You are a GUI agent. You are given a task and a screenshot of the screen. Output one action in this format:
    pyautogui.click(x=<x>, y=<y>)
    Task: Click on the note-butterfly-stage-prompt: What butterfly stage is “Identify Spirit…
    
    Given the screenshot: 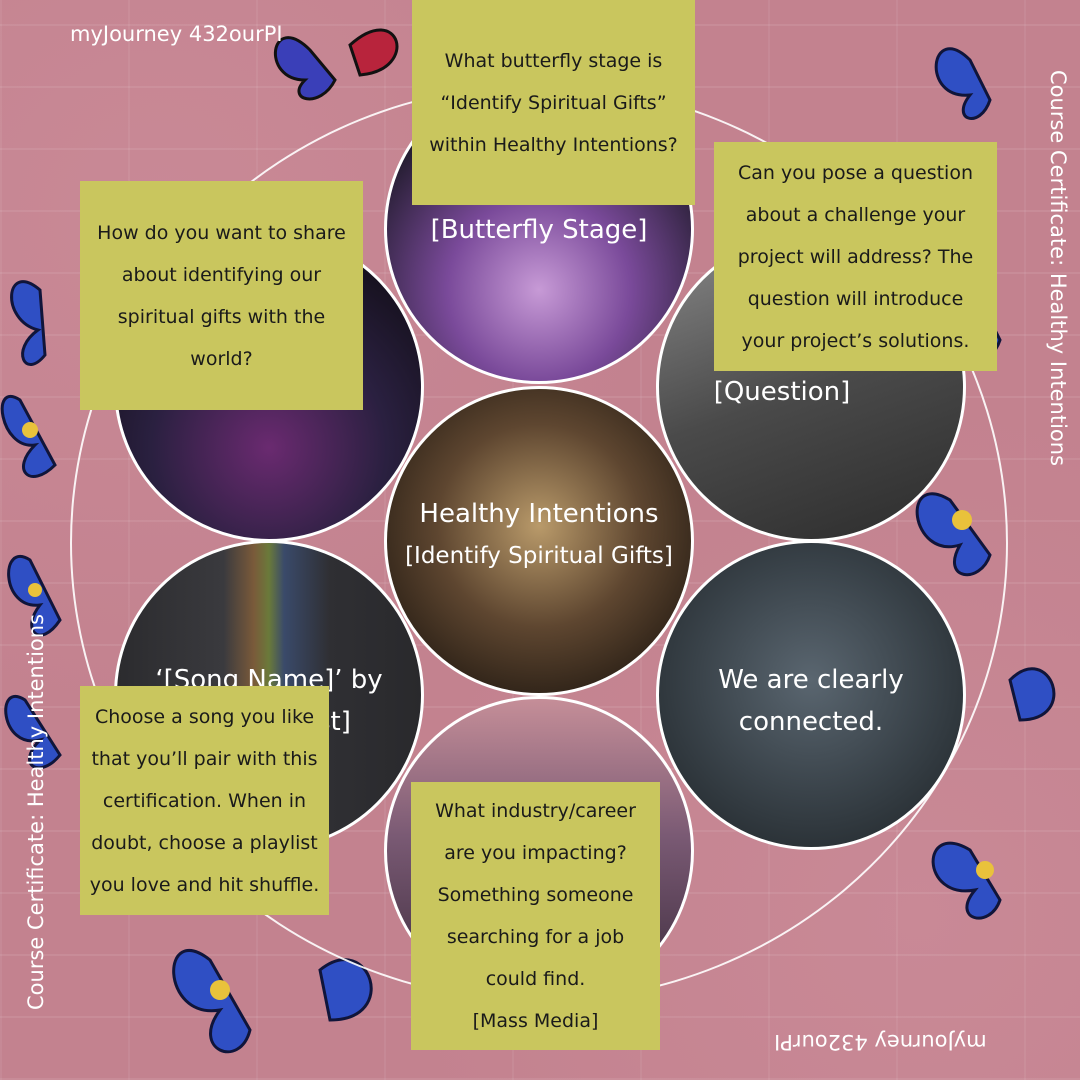 What is the action you would take?
    pyautogui.click(x=553, y=102)
    